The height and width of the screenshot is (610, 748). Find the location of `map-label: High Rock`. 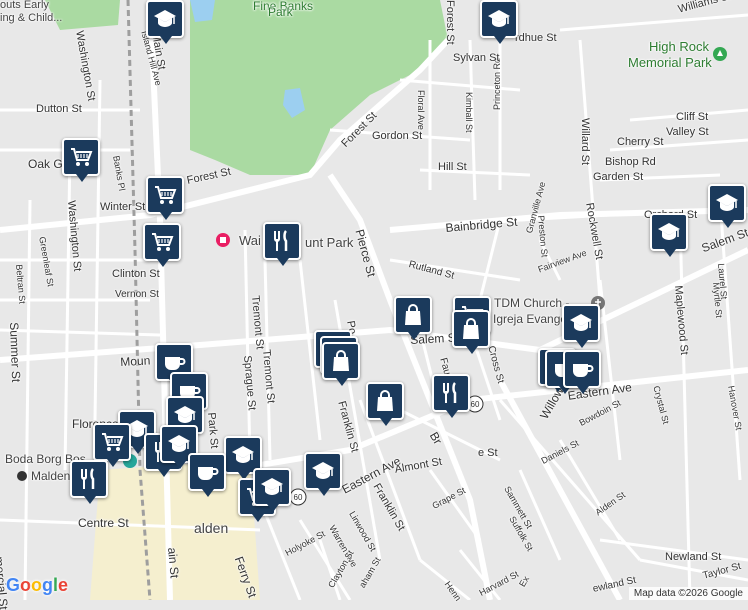

map-label: High Rock is located at coordinates (679, 46).